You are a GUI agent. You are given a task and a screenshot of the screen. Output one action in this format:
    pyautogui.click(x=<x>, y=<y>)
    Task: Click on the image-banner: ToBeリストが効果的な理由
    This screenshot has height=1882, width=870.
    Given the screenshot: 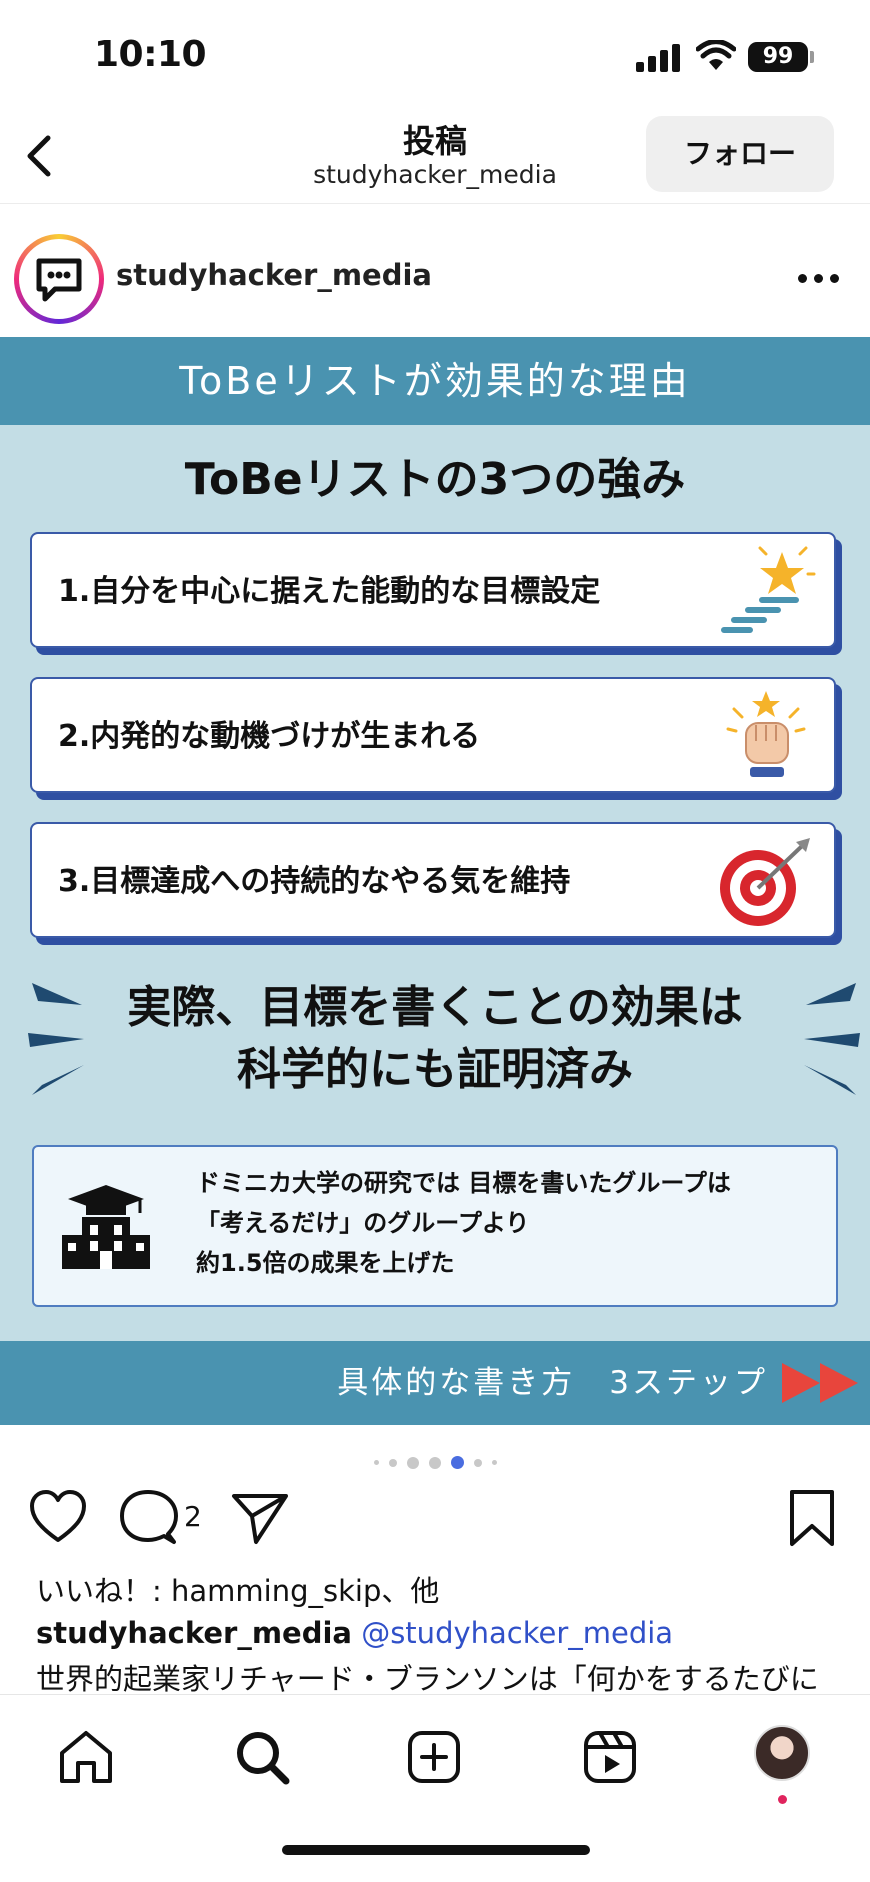 What is the action you would take?
    pyautogui.click(x=435, y=381)
    